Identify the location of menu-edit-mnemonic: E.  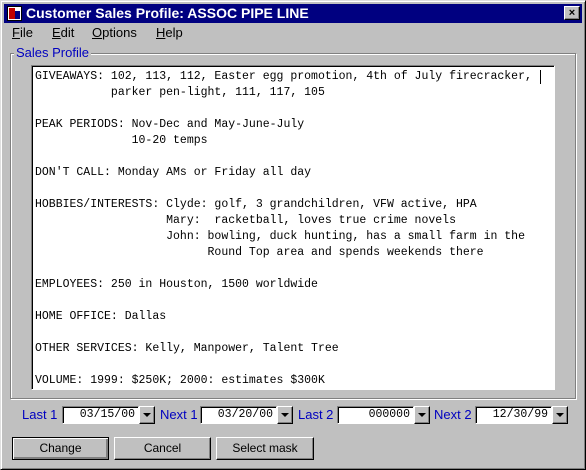
(56, 32).